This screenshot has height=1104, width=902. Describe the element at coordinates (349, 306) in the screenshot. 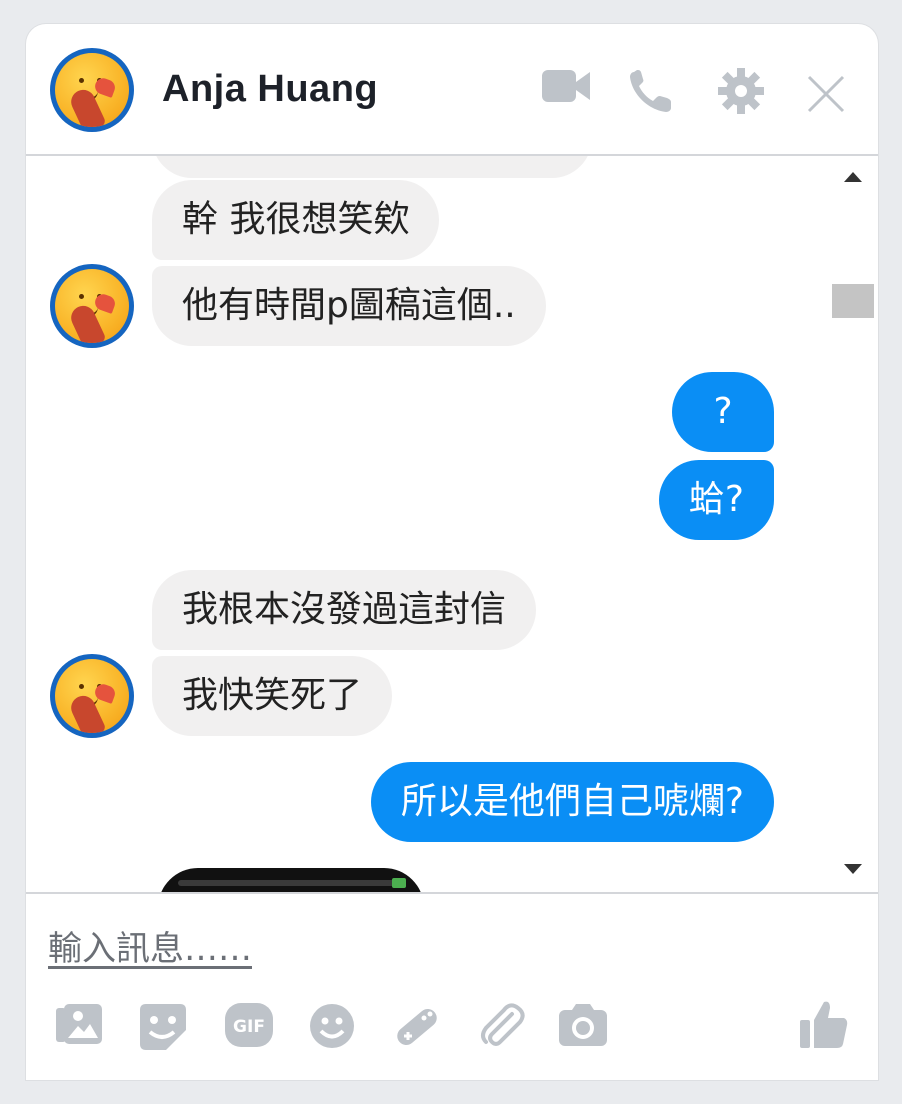

I see `message-bubble: 他有時間p圖稿這個..` at that location.